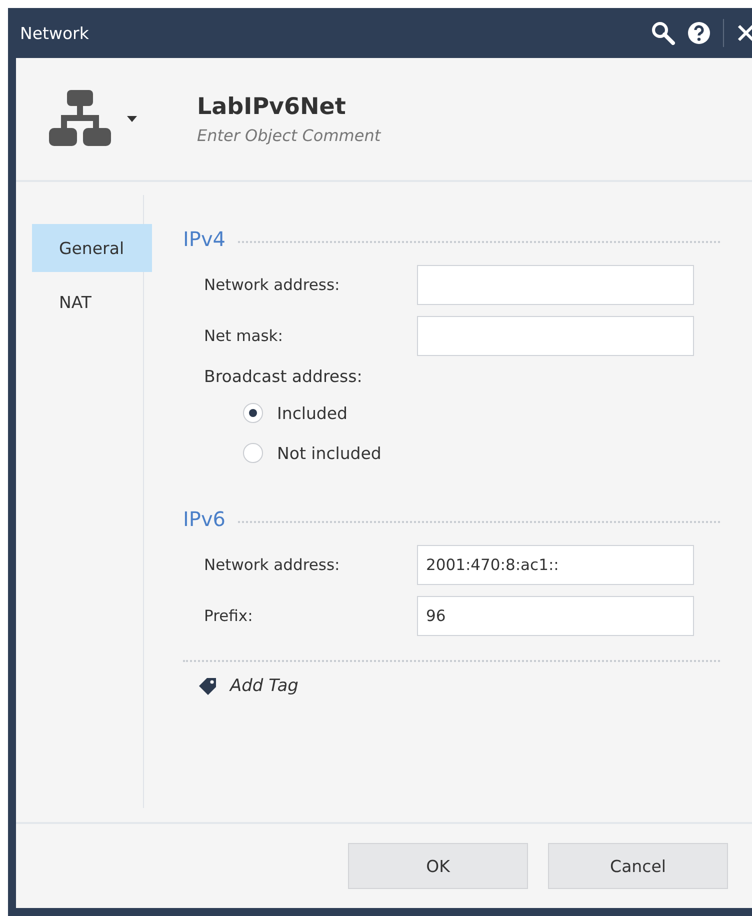 The image size is (752, 916). I want to click on section-heading: IPv6, so click(204, 519).